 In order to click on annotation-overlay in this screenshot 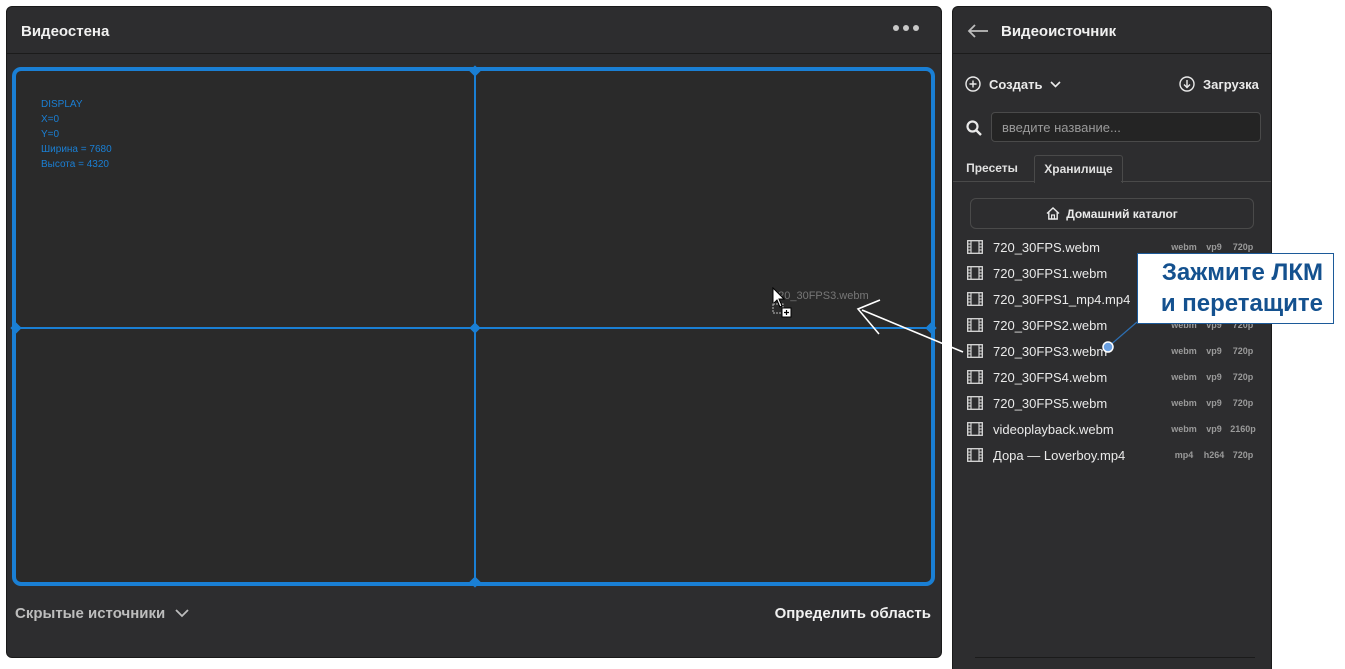, I will do `click(997, 326)`.